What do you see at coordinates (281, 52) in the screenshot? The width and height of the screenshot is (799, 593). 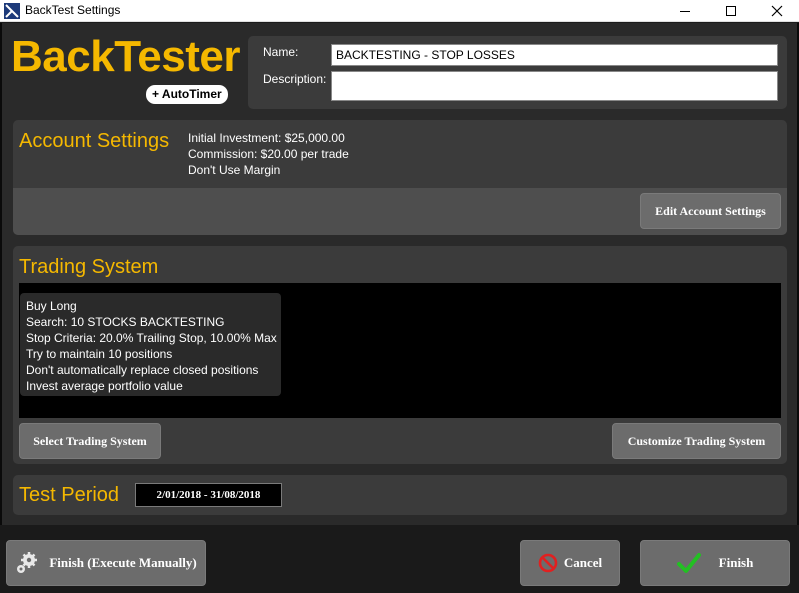 I see `name-label: Name:` at bounding box center [281, 52].